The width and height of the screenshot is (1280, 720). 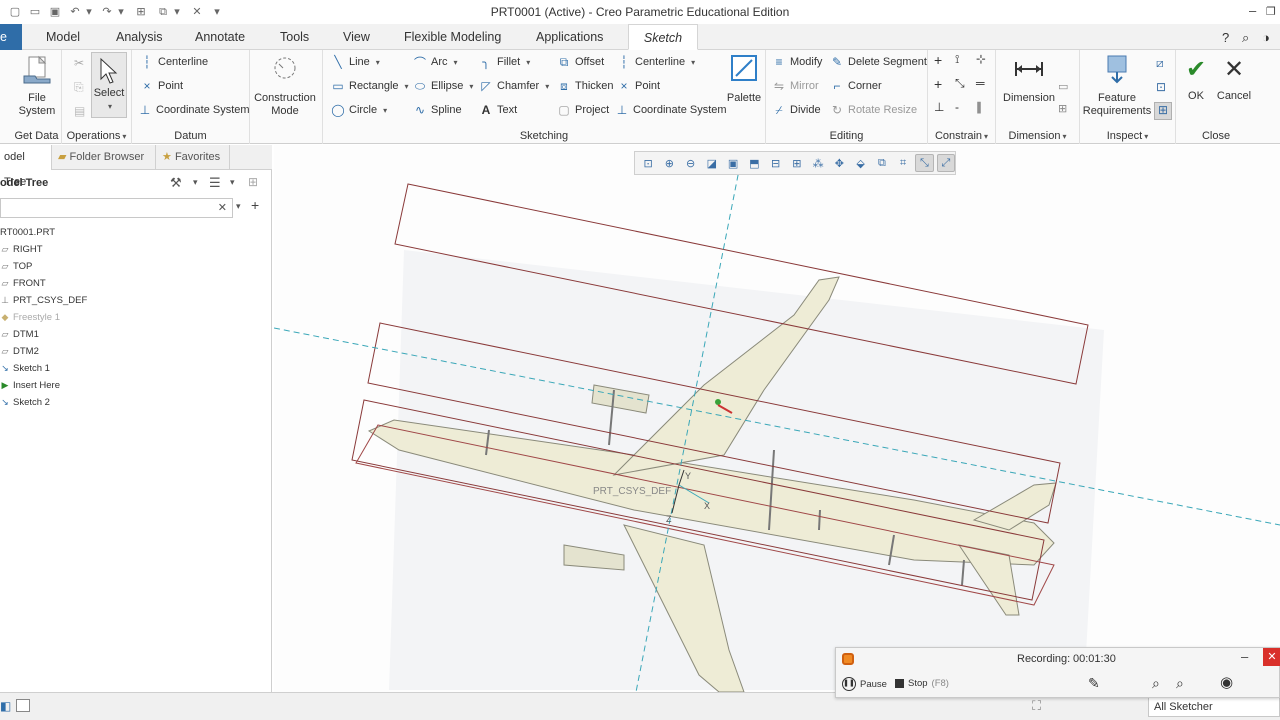 I want to click on user-icon: ◑, so click(x=1266, y=37).